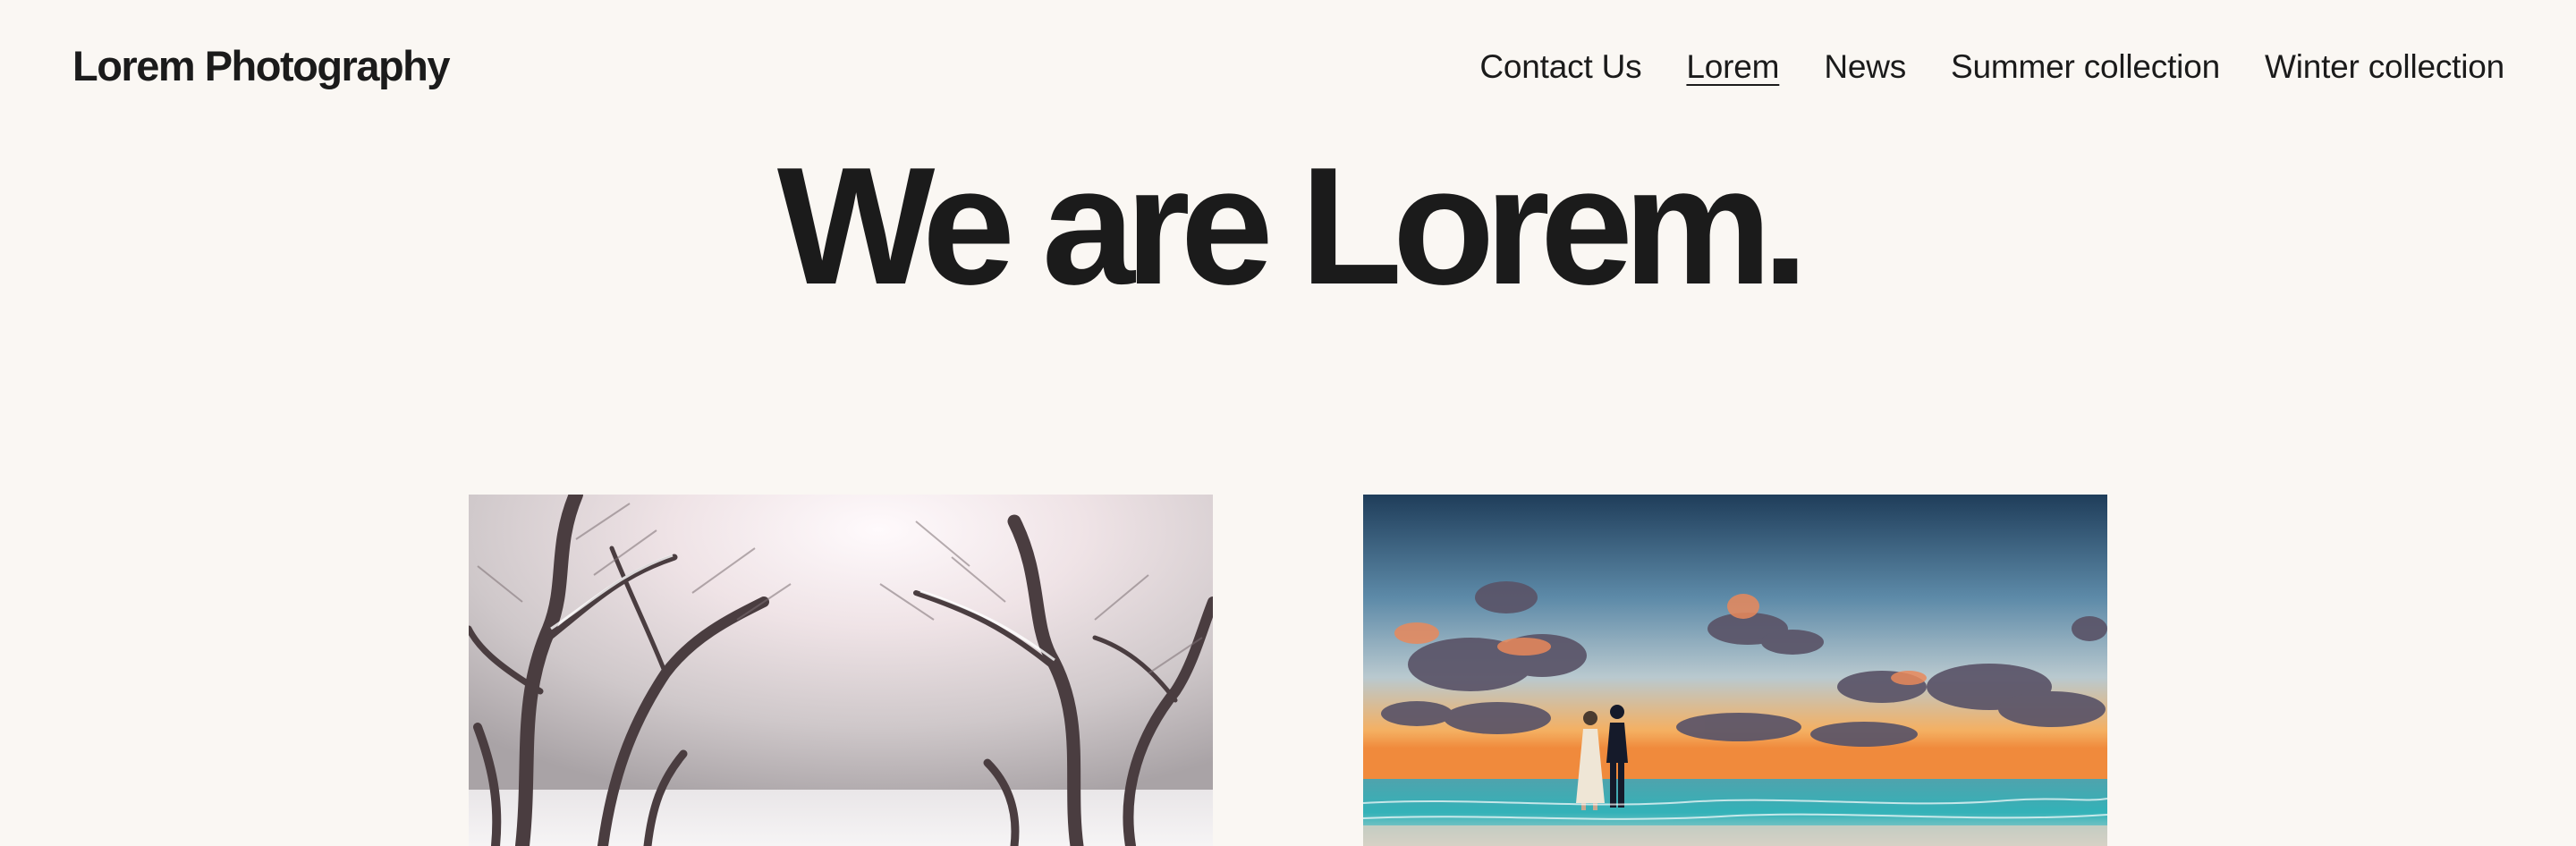 The width and height of the screenshot is (2576, 846). What do you see at coordinates (2384, 67) in the screenshot?
I see `nav-item-winter-collection: Winter collection` at bounding box center [2384, 67].